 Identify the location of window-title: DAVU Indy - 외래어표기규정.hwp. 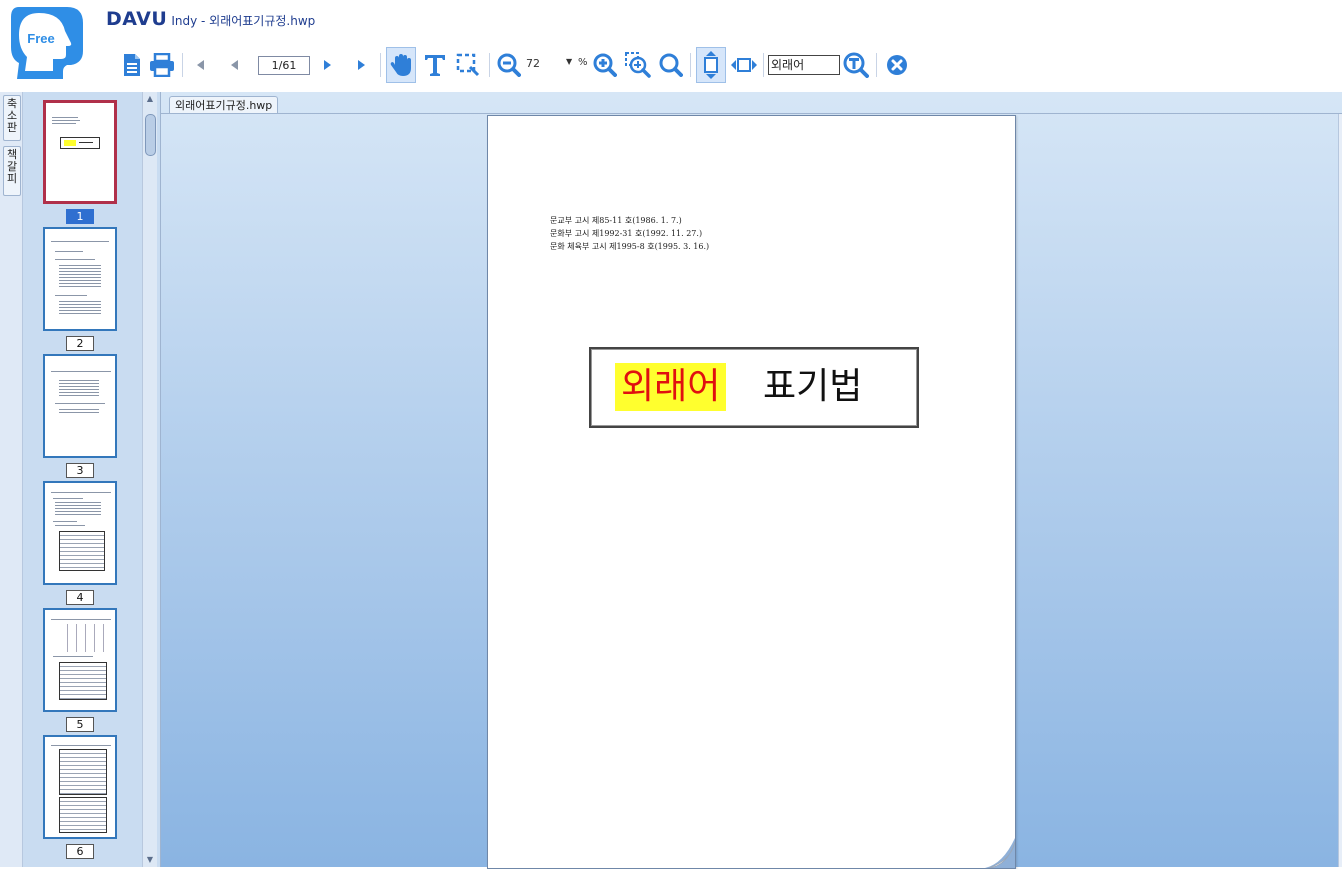
(210, 20).